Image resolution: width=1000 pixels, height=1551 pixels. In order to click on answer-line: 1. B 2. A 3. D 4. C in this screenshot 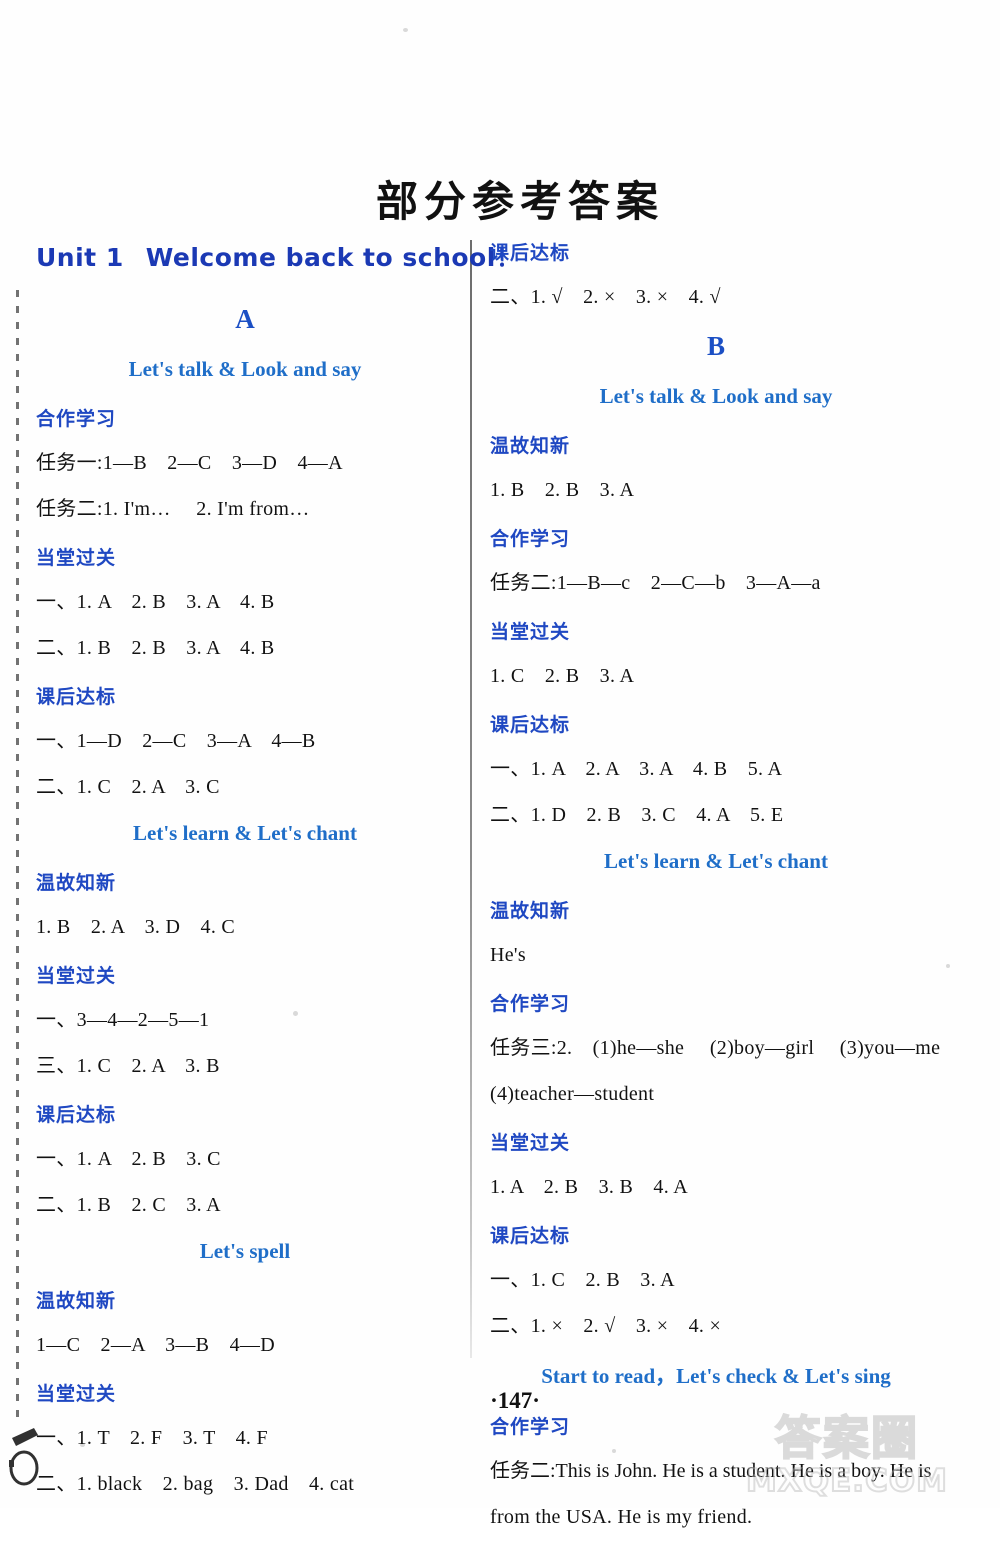, I will do `click(136, 927)`.